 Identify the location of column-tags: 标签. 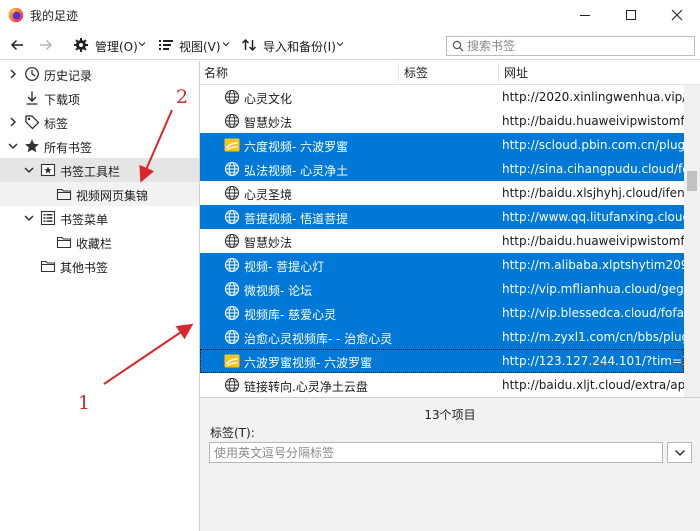
(449, 73).